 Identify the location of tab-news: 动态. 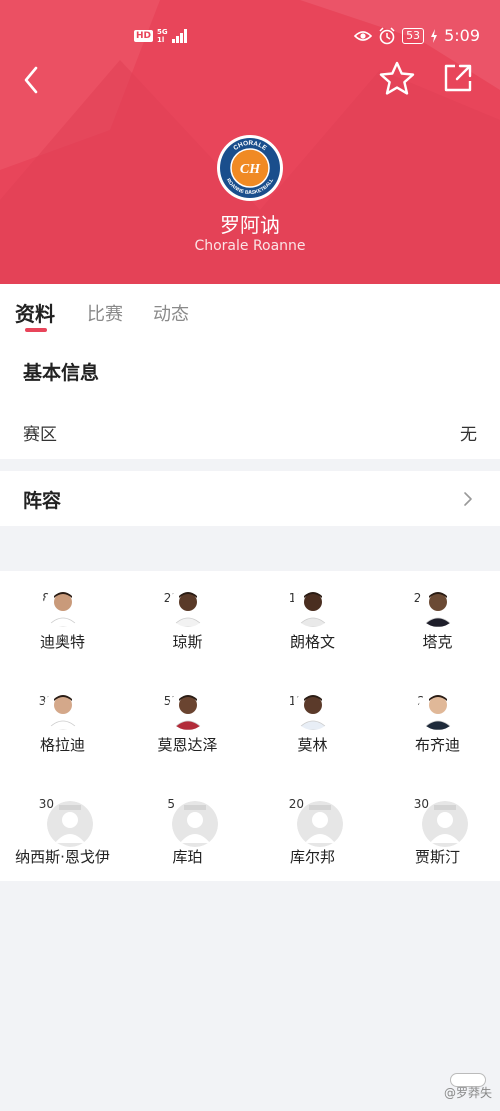
(171, 313).